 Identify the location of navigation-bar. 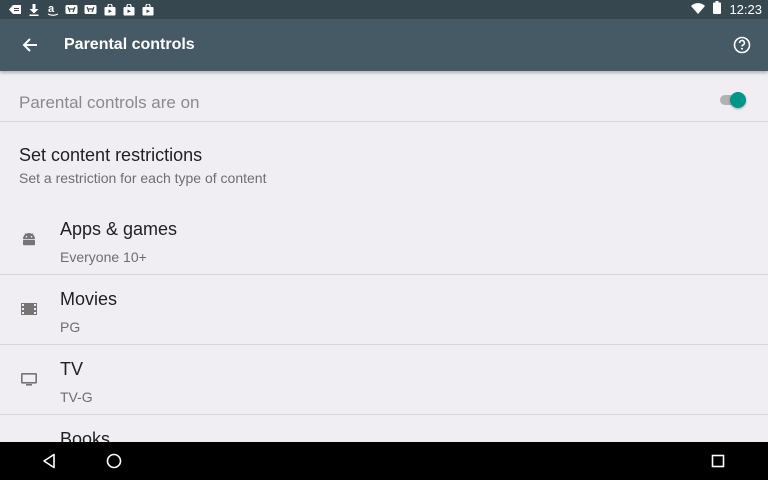
(384, 461).